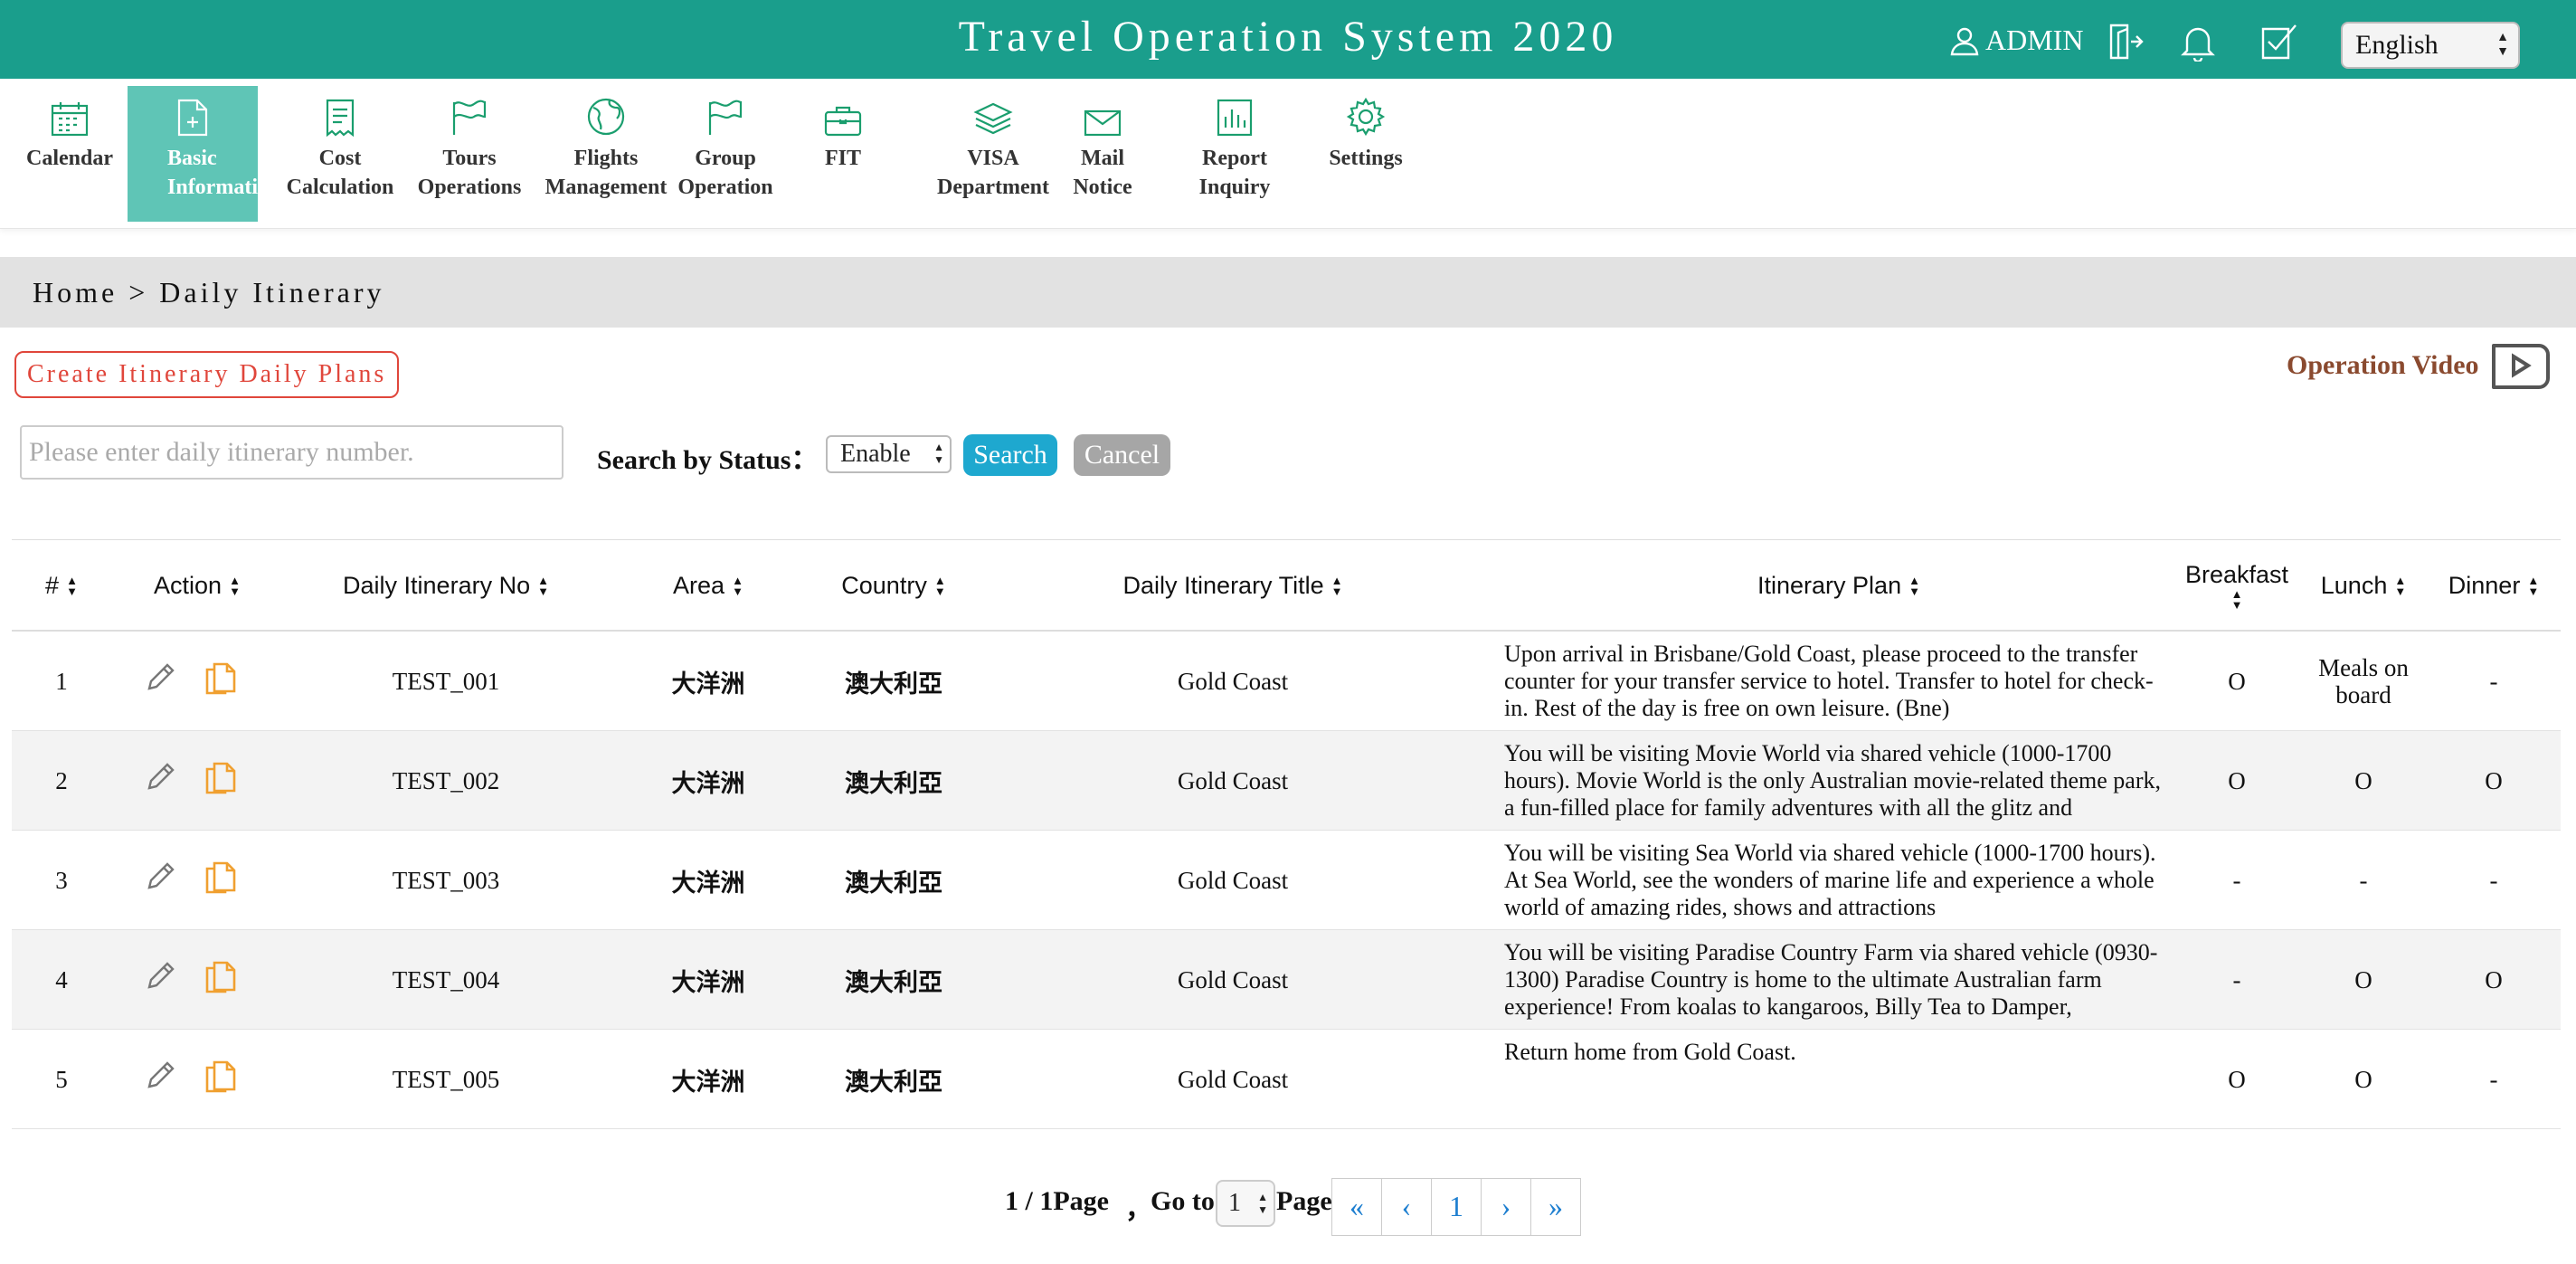 The width and height of the screenshot is (2576, 1264). What do you see at coordinates (884, 585) in the screenshot?
I see `col-label: Country` at bounding box center [884, 585].